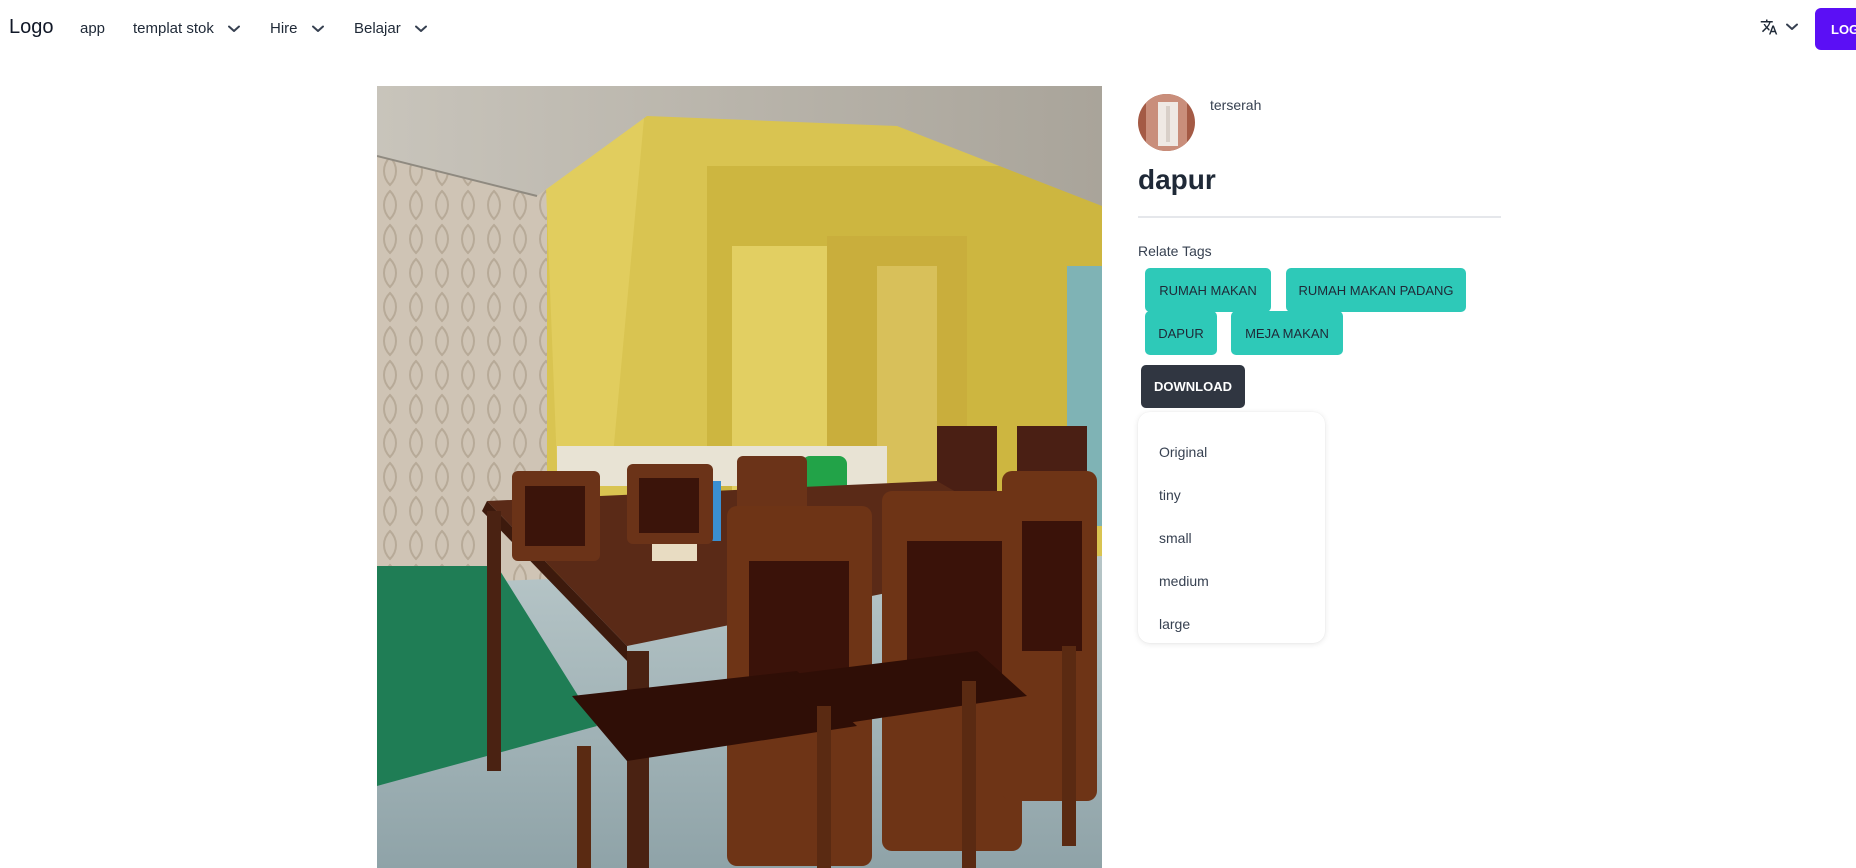 This screenshot has width=1856, height=868. I want to click on translate-icon, so click(1769, 27).